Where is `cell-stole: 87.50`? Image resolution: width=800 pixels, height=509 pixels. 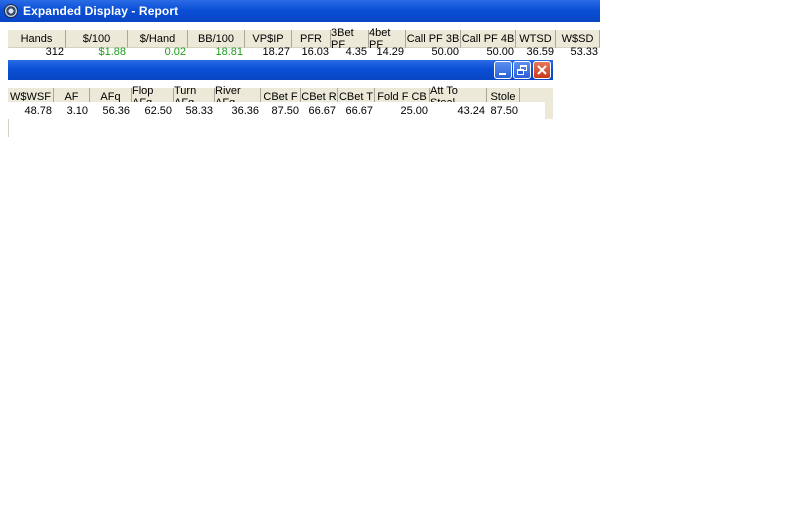 cell-stole: 87.50 is located at coordinates (504, 111).